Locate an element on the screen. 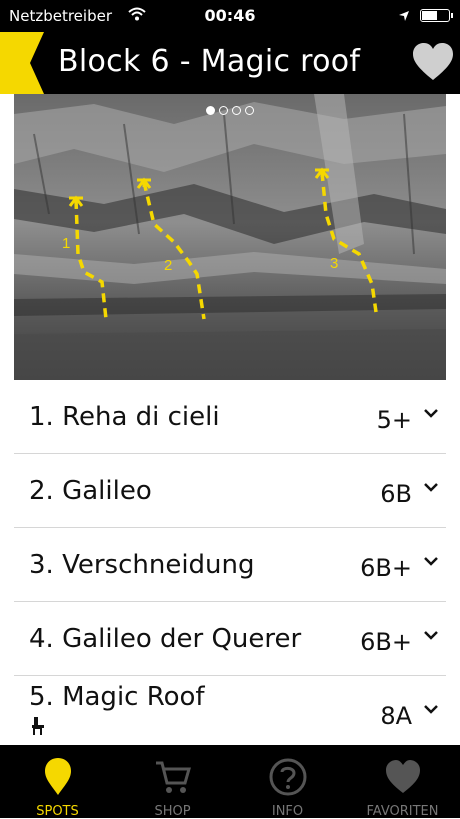  route-name: 4. Galileo der Querer is located at coordinates (165, 639).